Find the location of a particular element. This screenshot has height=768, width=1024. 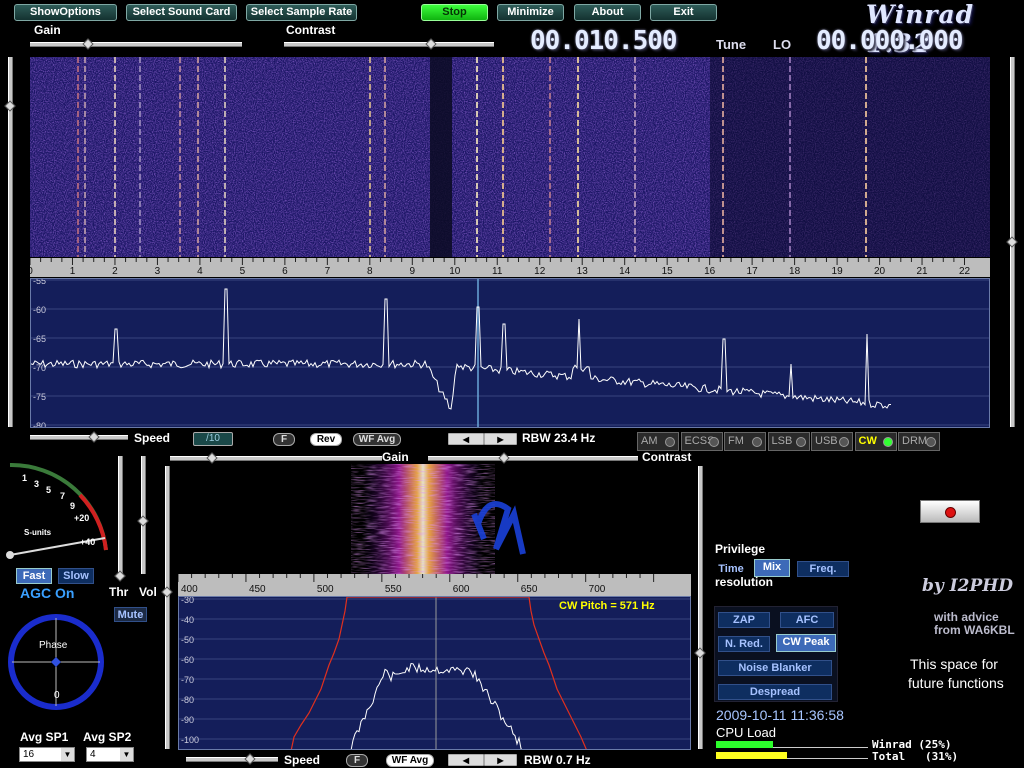

mode-fm-button: FM is located at coordinates (745, 441).